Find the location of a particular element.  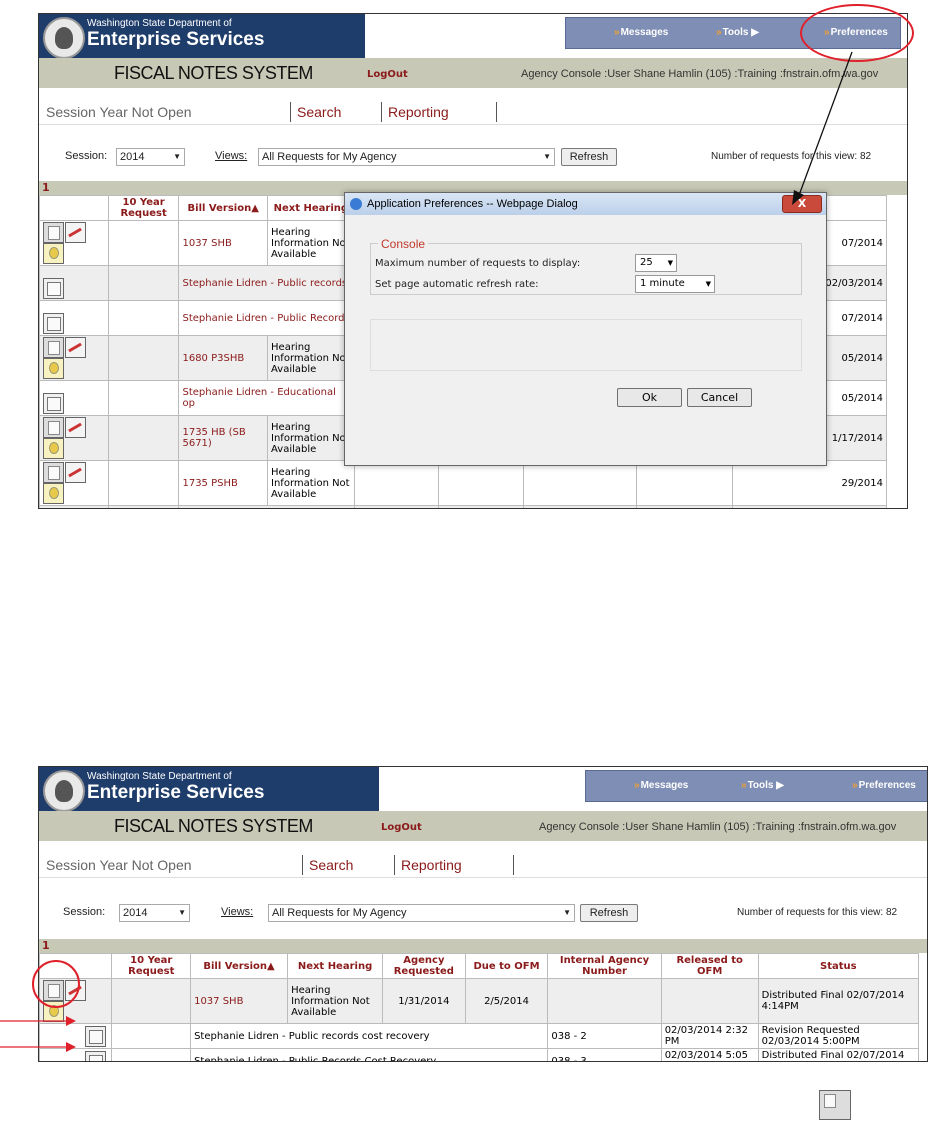

session-label-bottom: Session: is located at coordinates (84, 912).